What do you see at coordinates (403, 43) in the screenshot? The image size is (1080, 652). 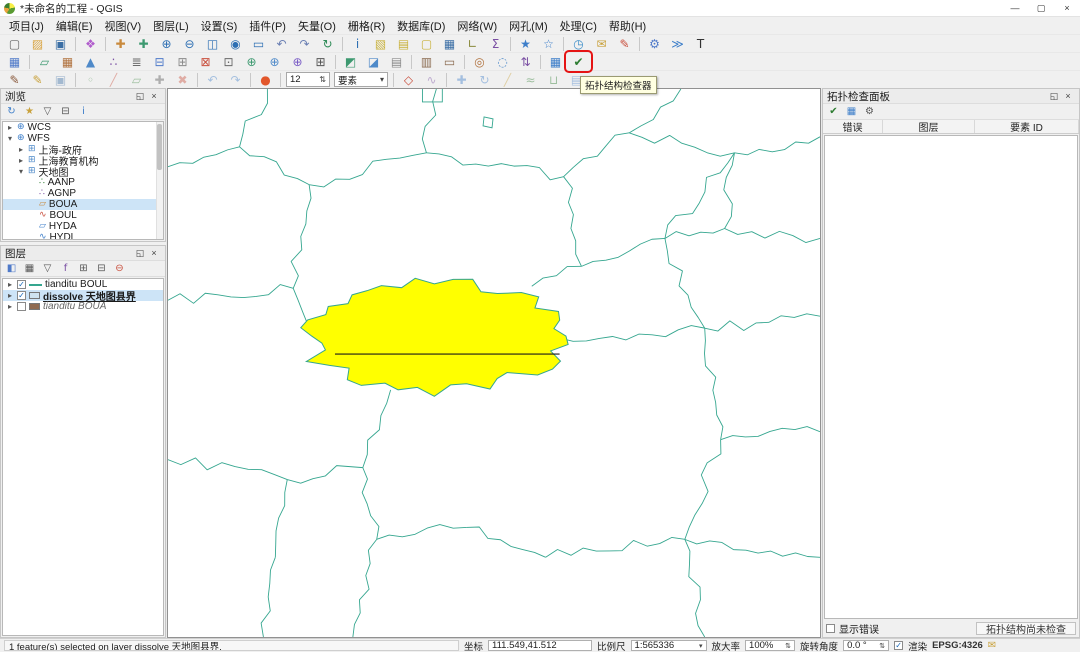 I see `select-by-expression-button: ▤` at bounding box center [403, 43].